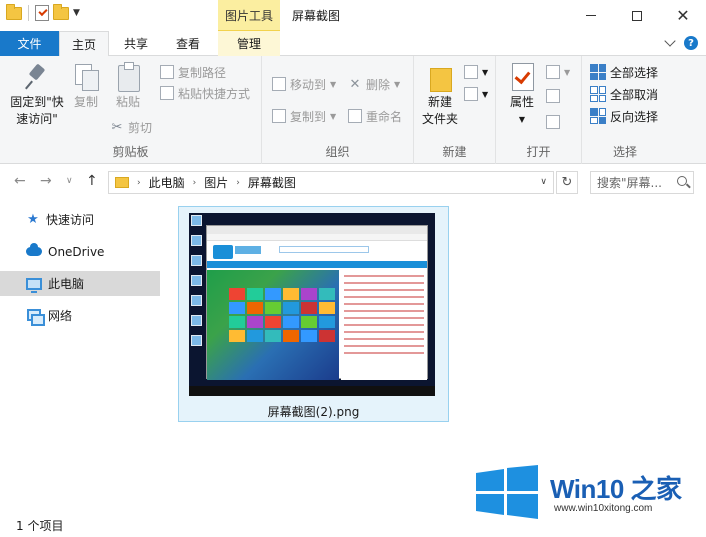 The height and width of the screenshot is (537, 706). Describe the element at coordinates (304, 116) in the screenshot. I see `copy-to-button: 复制到 ▼` at that location.